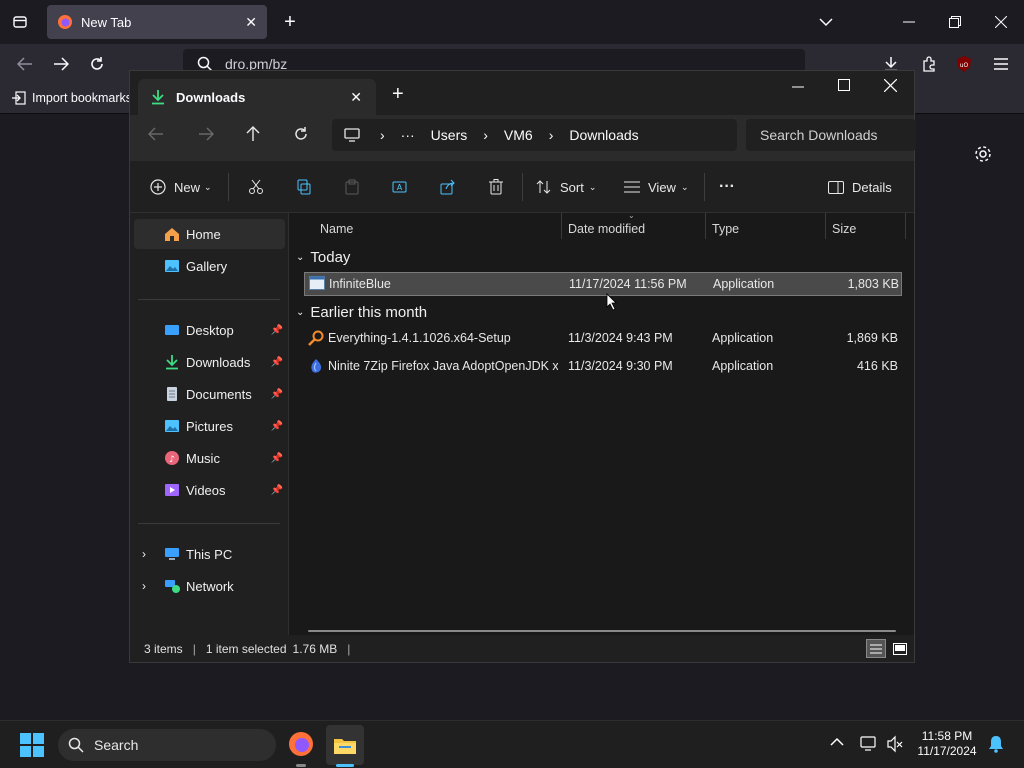 The height and width of the screenshot is (768, 1024). Describe the element at coordinates (534, 135) in the screenshot. I see `address-bar: › ··· Users › VM6 › Downloads` at that location.